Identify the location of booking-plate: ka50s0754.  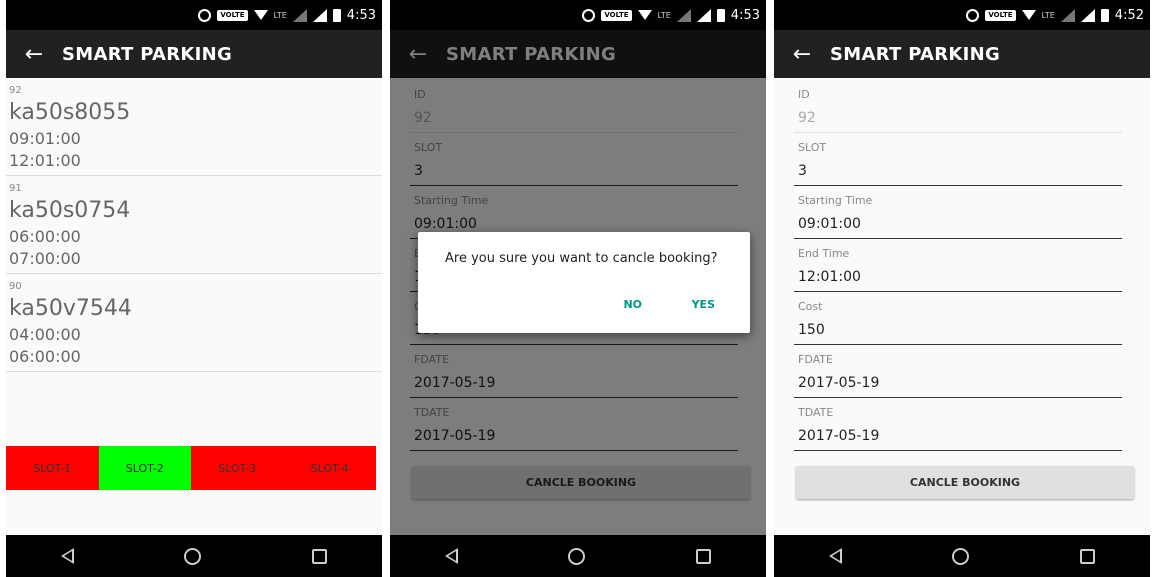
(70, 210).